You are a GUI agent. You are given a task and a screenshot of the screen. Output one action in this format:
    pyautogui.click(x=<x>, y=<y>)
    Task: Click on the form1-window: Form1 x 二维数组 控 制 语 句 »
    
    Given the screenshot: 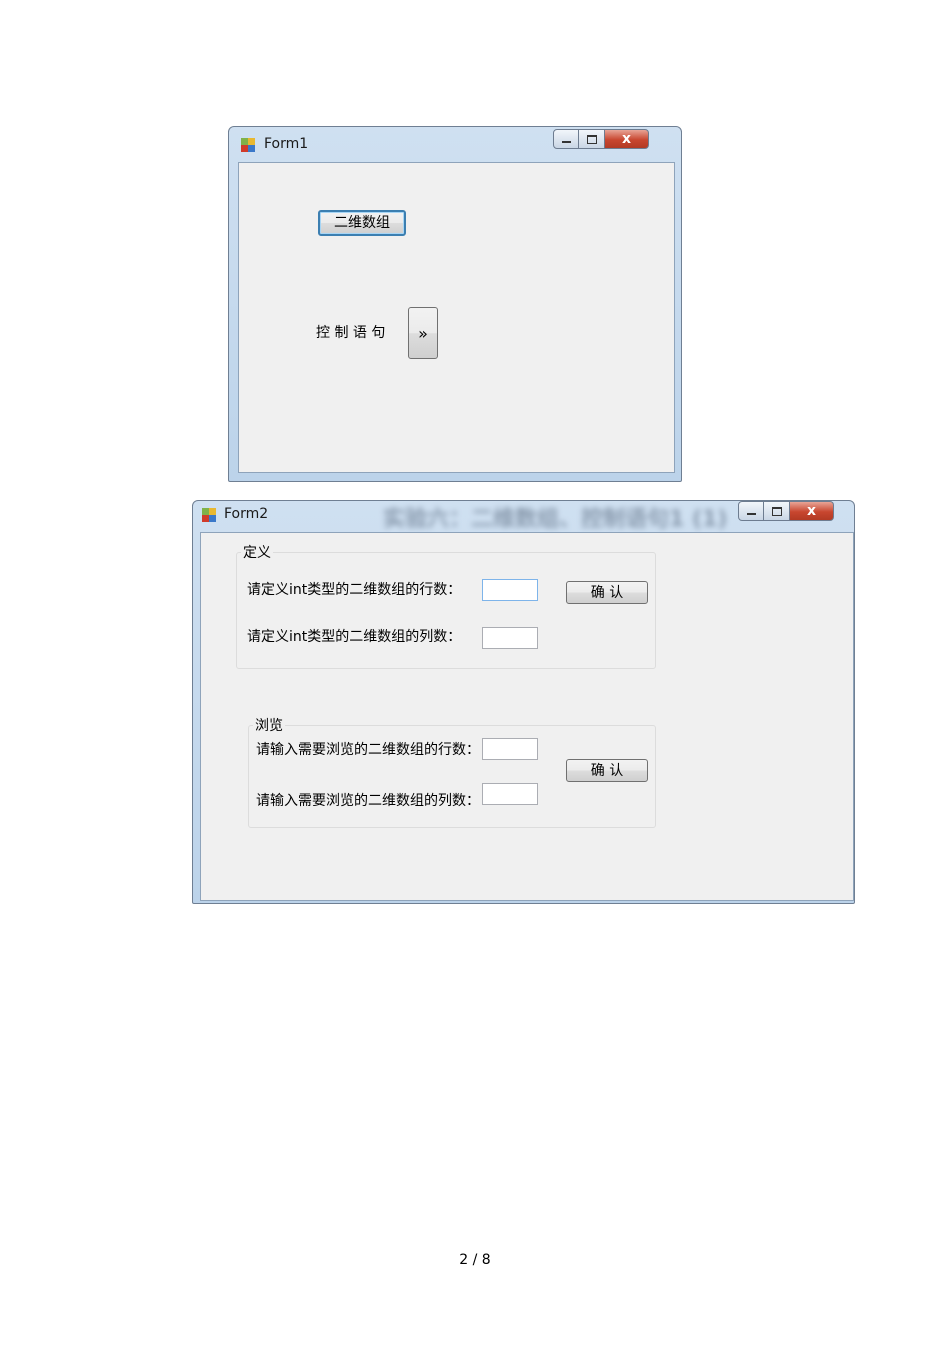 What is the action you would take?
    pyautogui.click(x=455, y=304)
    